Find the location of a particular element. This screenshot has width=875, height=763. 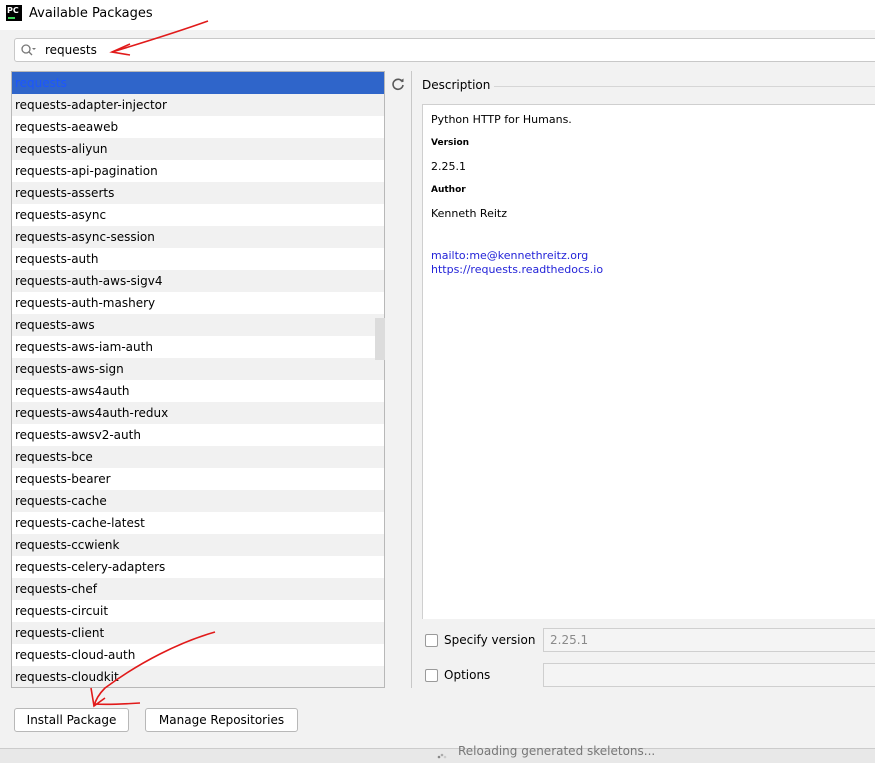

package-name: requests-awsv2-auth is located at coordinates (78, 435).